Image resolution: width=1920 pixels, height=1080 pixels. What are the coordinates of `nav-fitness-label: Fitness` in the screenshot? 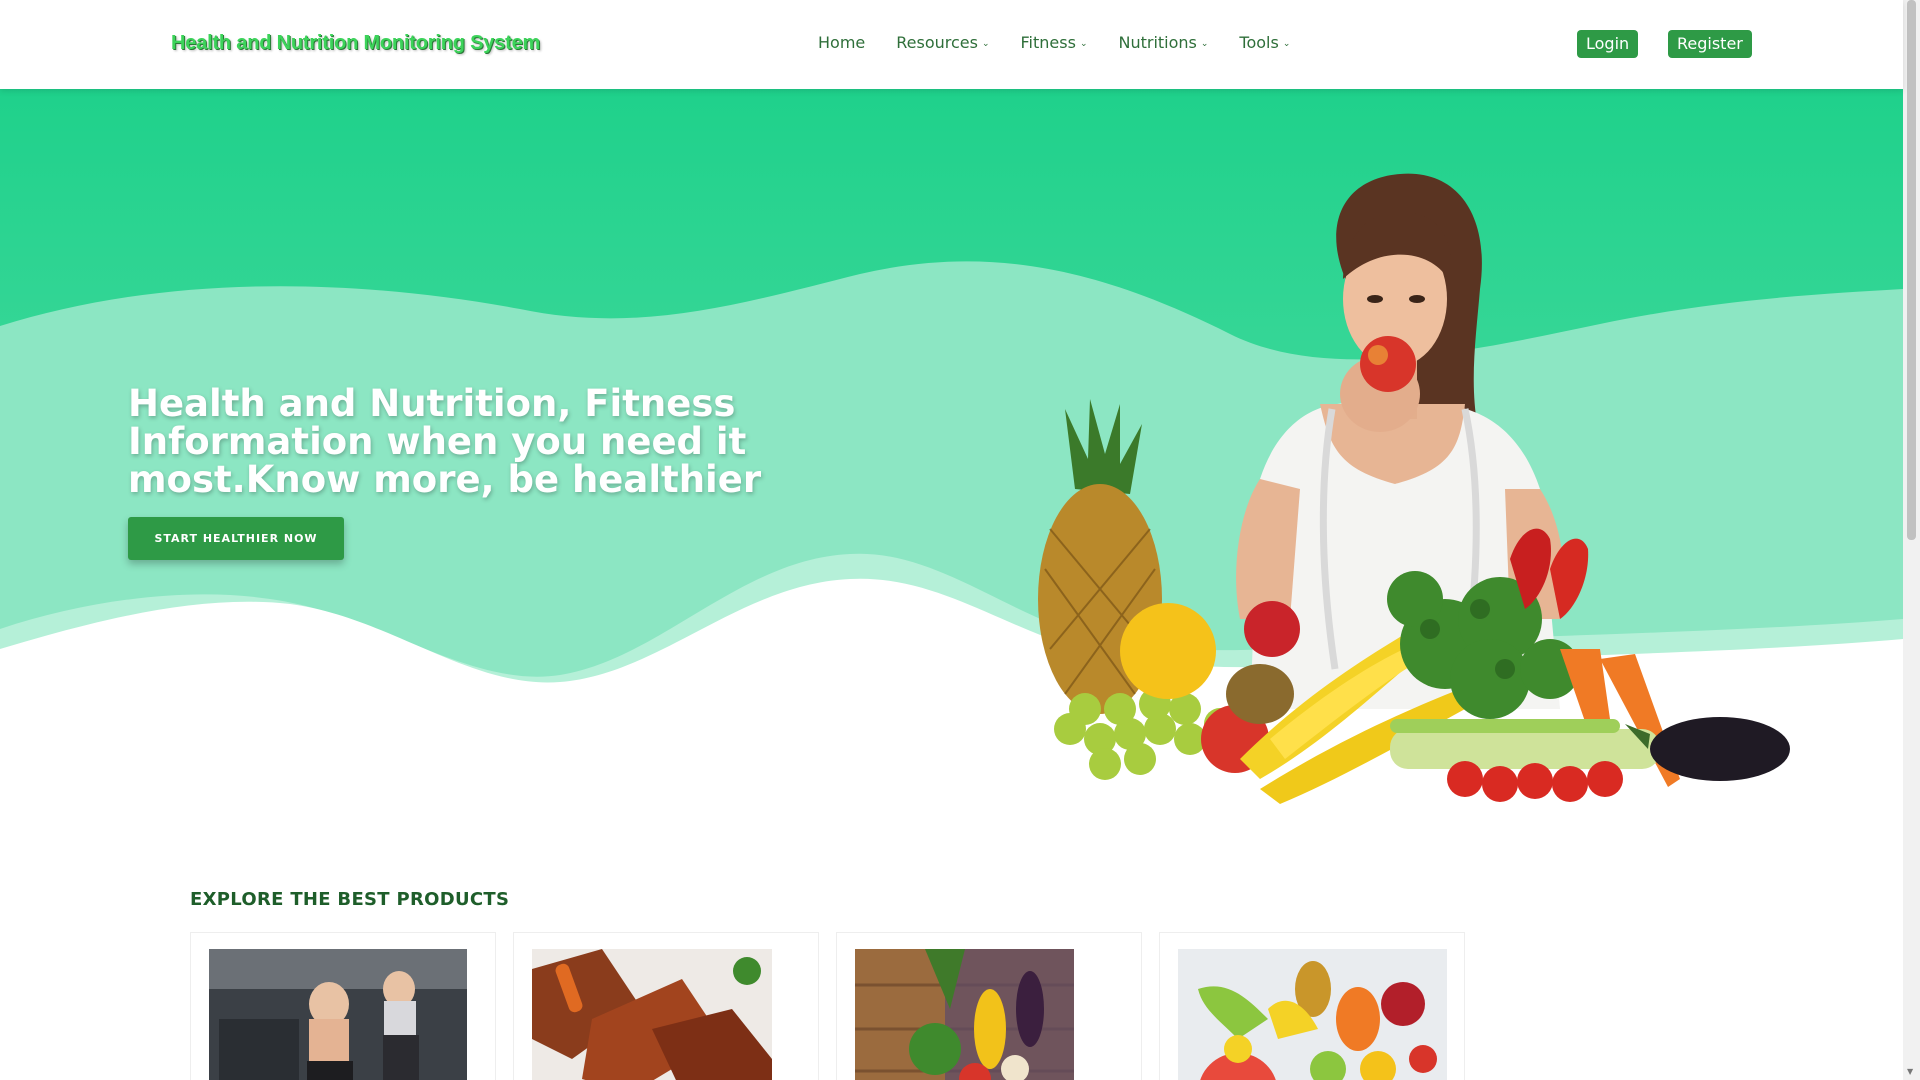 It's located at (1048, 42).